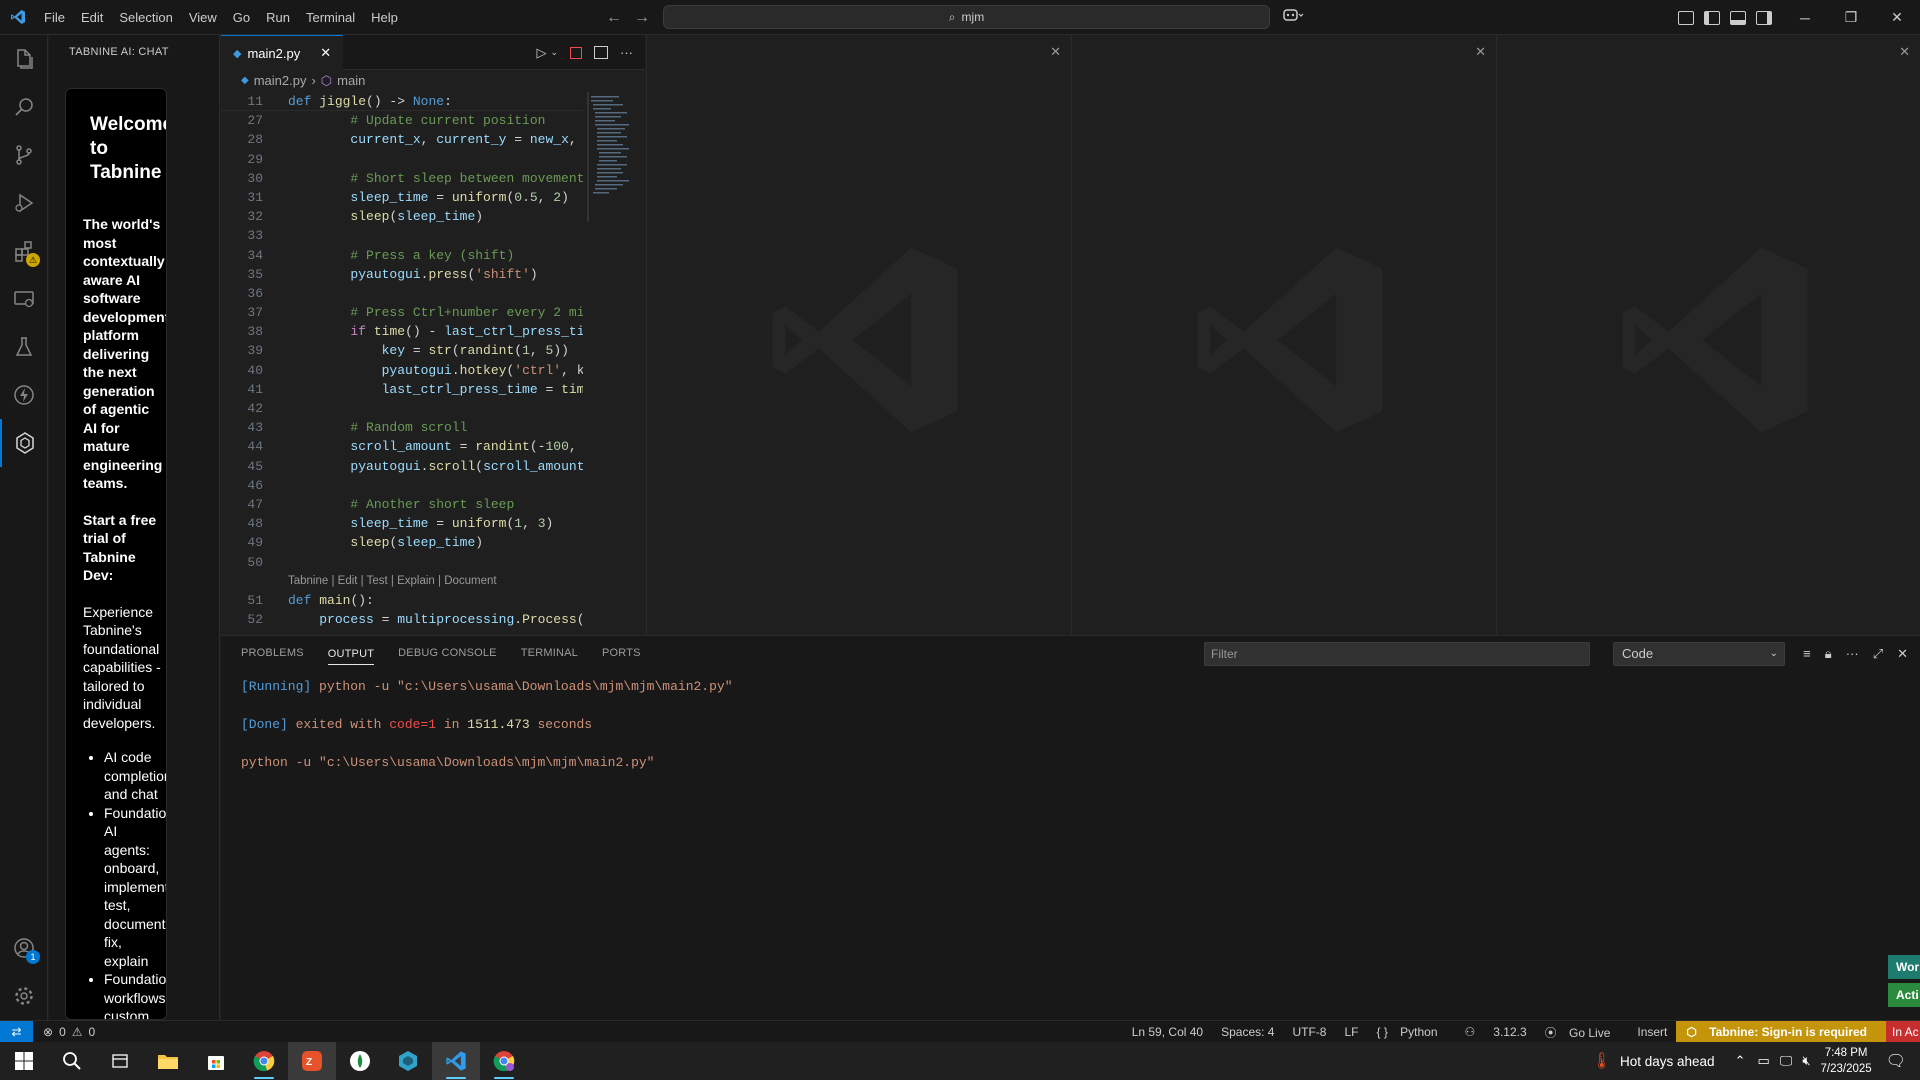 This screenshot has width=1920, height=1080. Describe the element at coordinates (1878, 654) in the screenshot. I see `maximize-panel-icon: ⤢` at that location.